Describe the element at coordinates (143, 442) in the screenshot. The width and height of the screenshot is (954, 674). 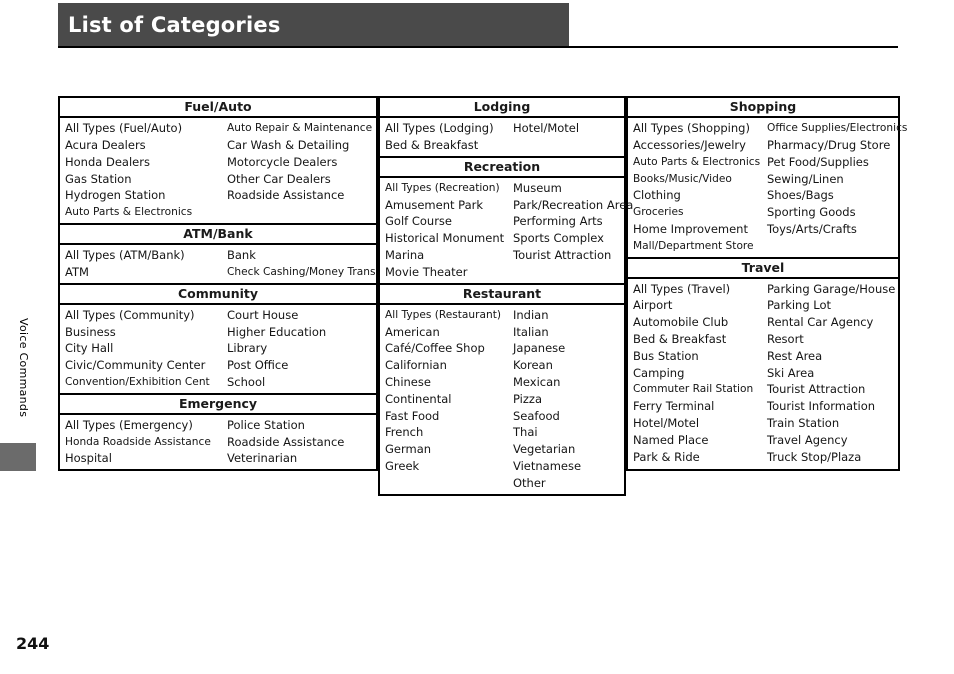
I see `category-item: Honda Roadside Assistance` at that location.